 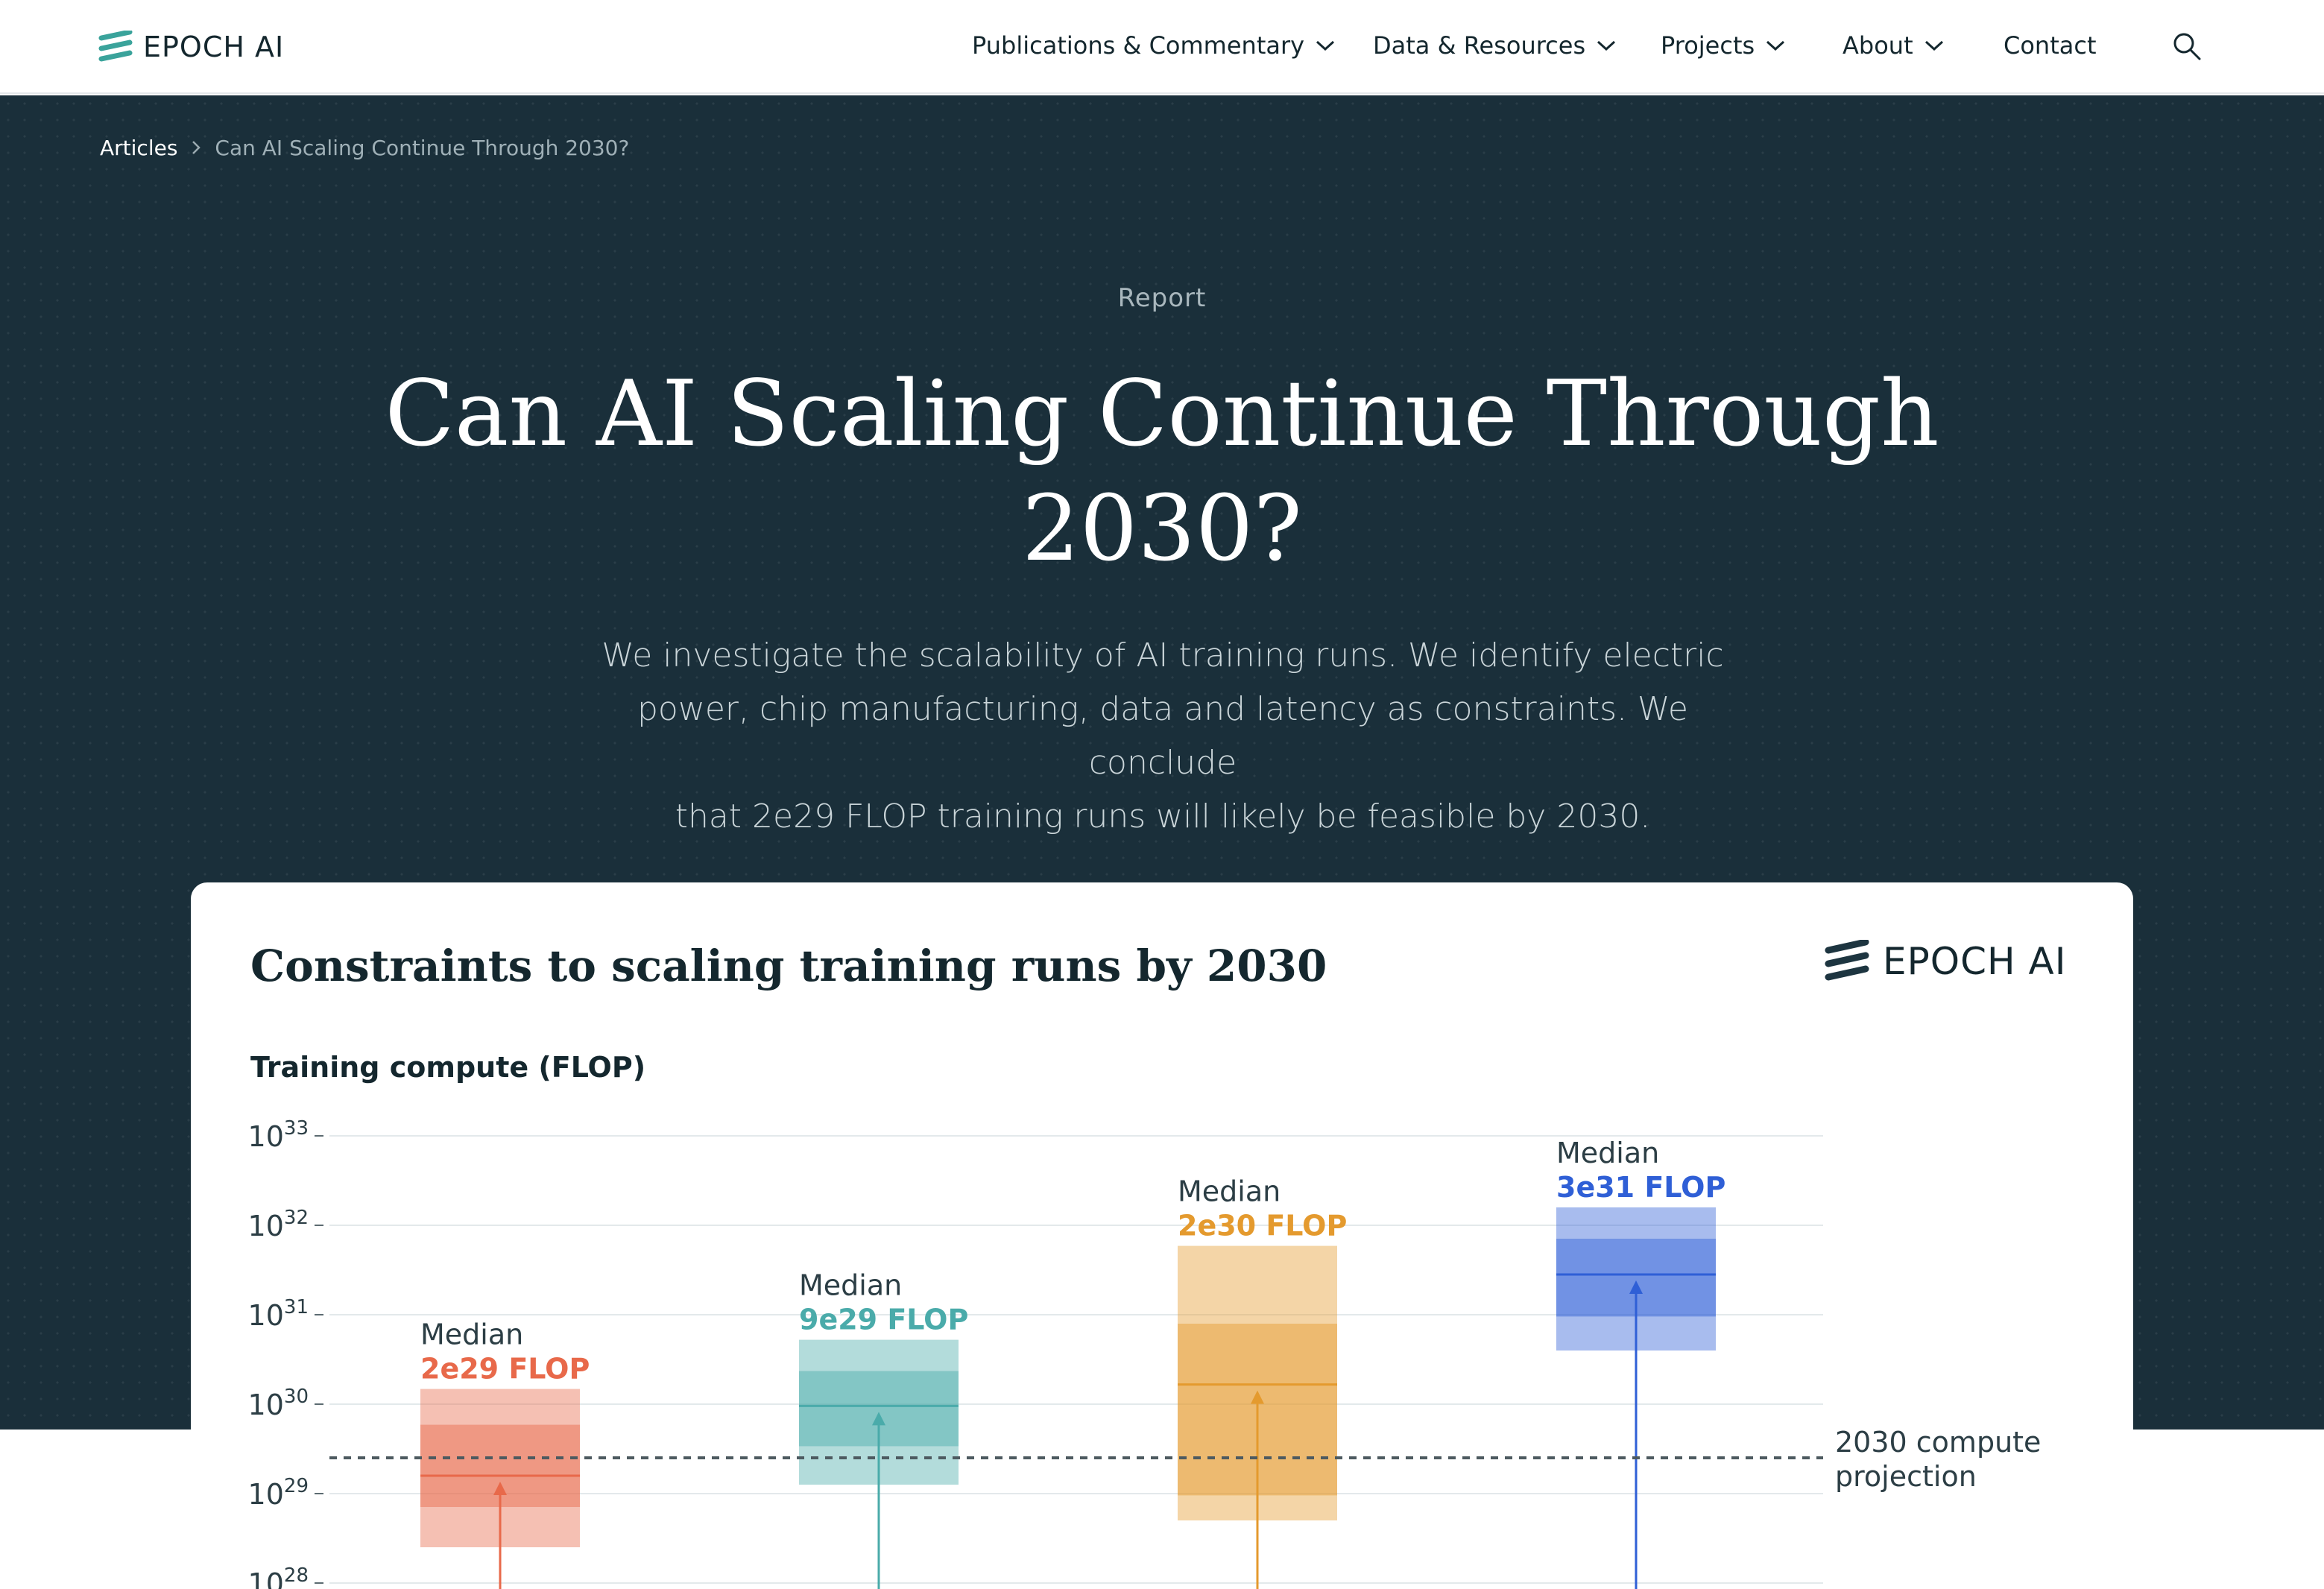 I want to click on breadcrumb-articles-link: Articles, so click(x=138, y=148).